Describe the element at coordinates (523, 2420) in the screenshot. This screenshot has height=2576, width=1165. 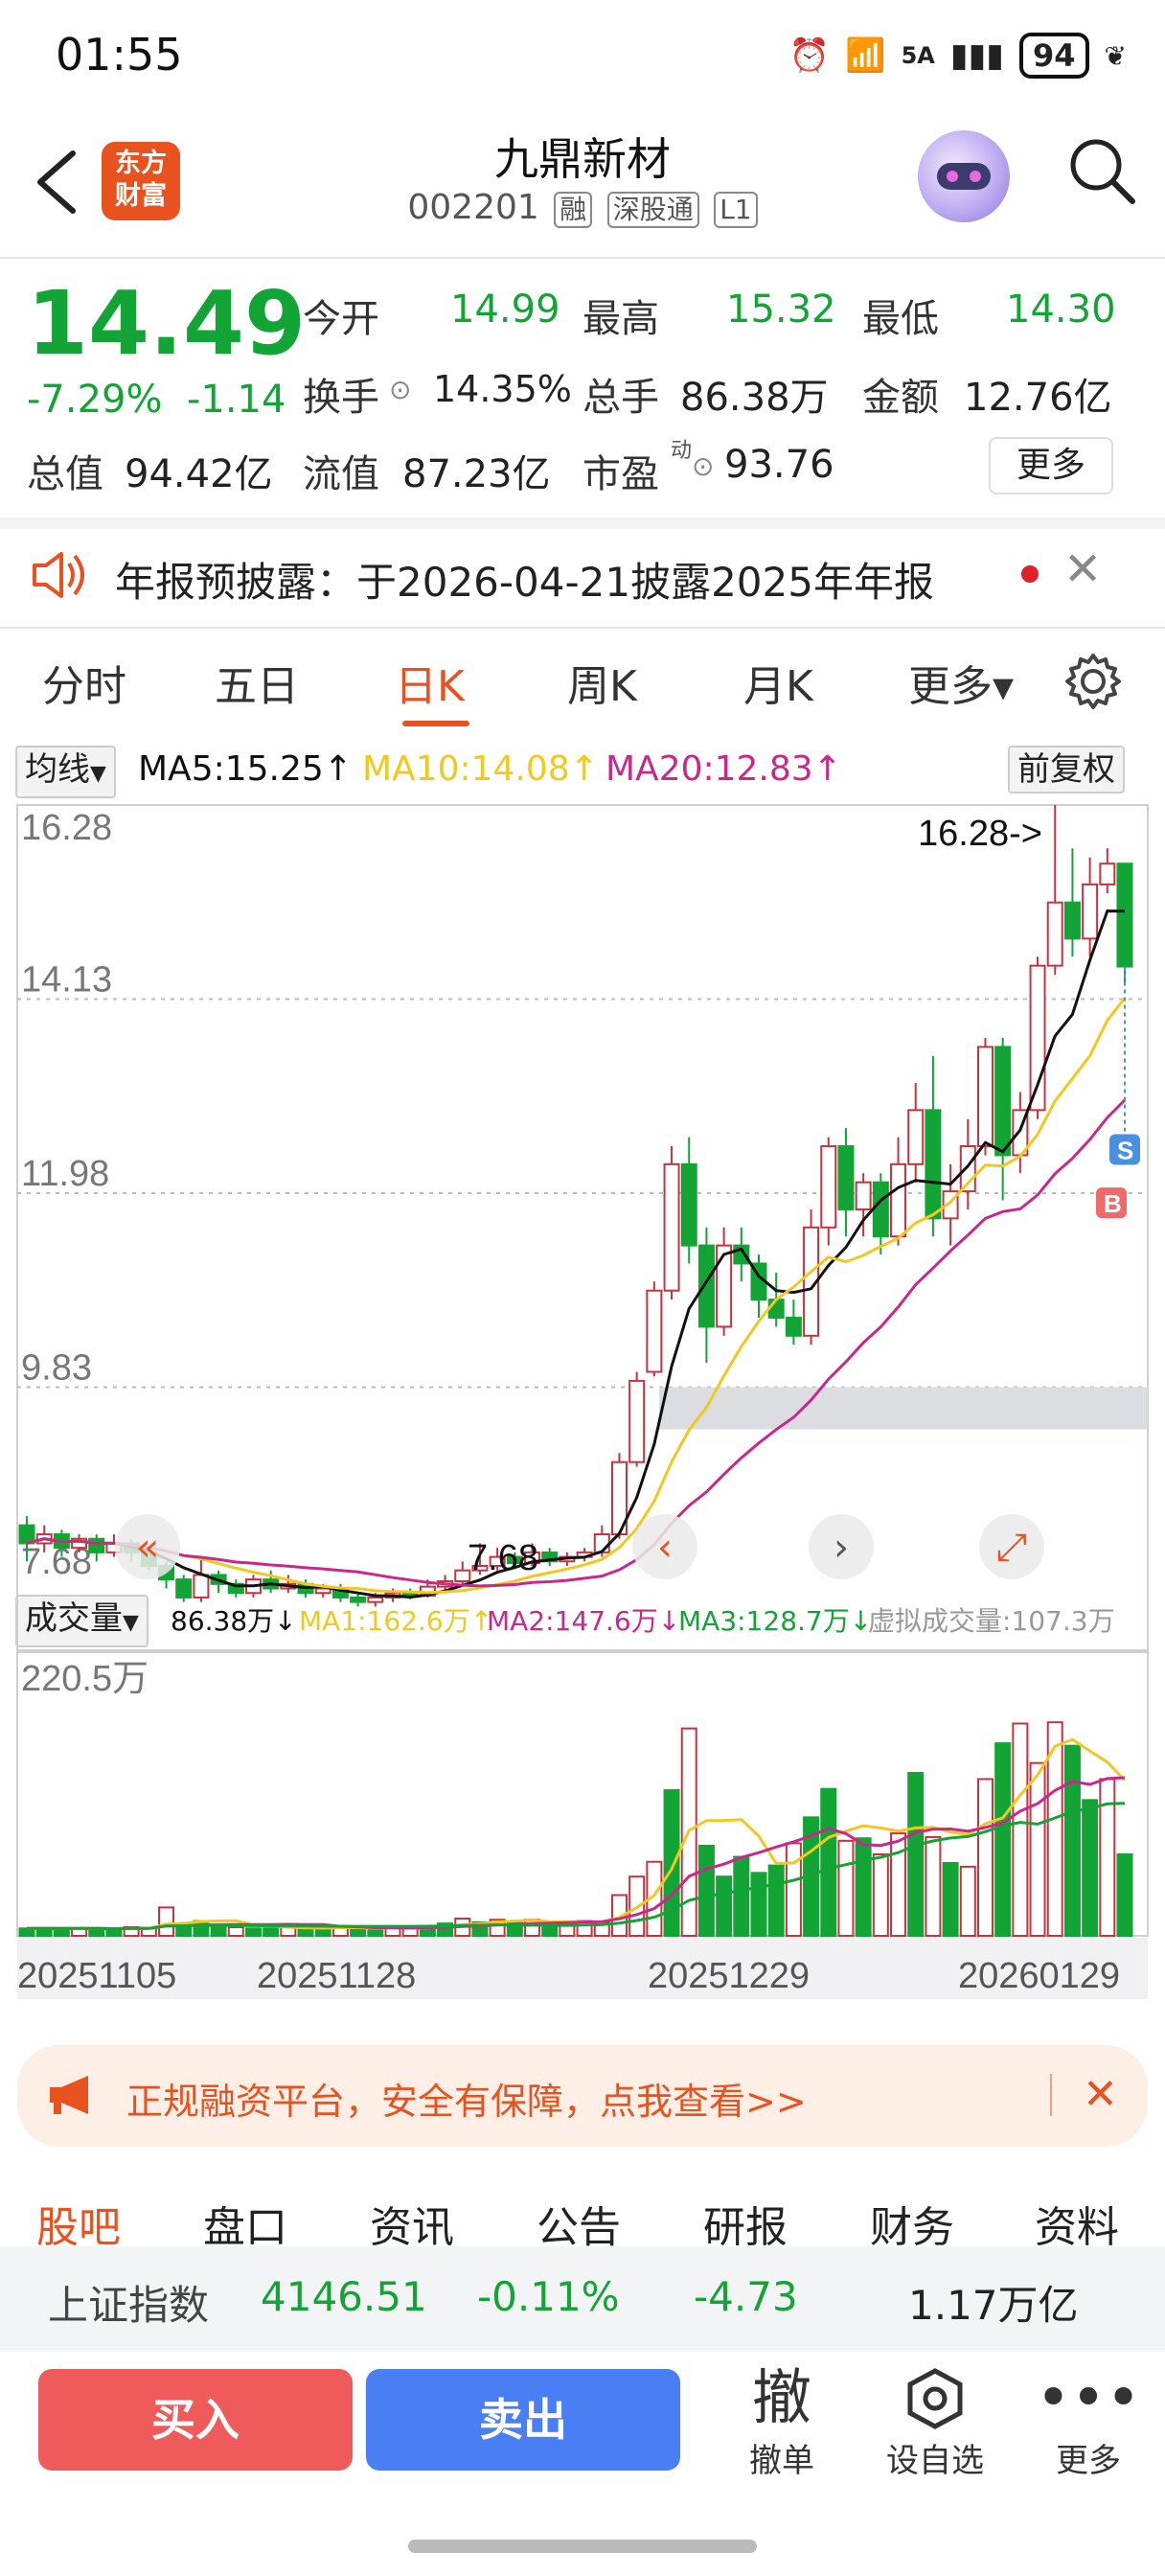
I see `sell-button: 卖出` at that location.